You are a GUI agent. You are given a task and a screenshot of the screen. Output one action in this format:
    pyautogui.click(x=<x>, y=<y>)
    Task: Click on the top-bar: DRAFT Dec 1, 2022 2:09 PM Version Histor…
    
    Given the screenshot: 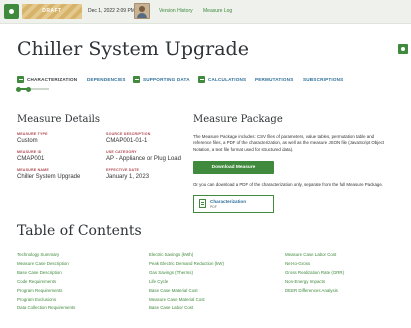 What is the action you would take?
    pyautogui.click(x=205, y=12)
    